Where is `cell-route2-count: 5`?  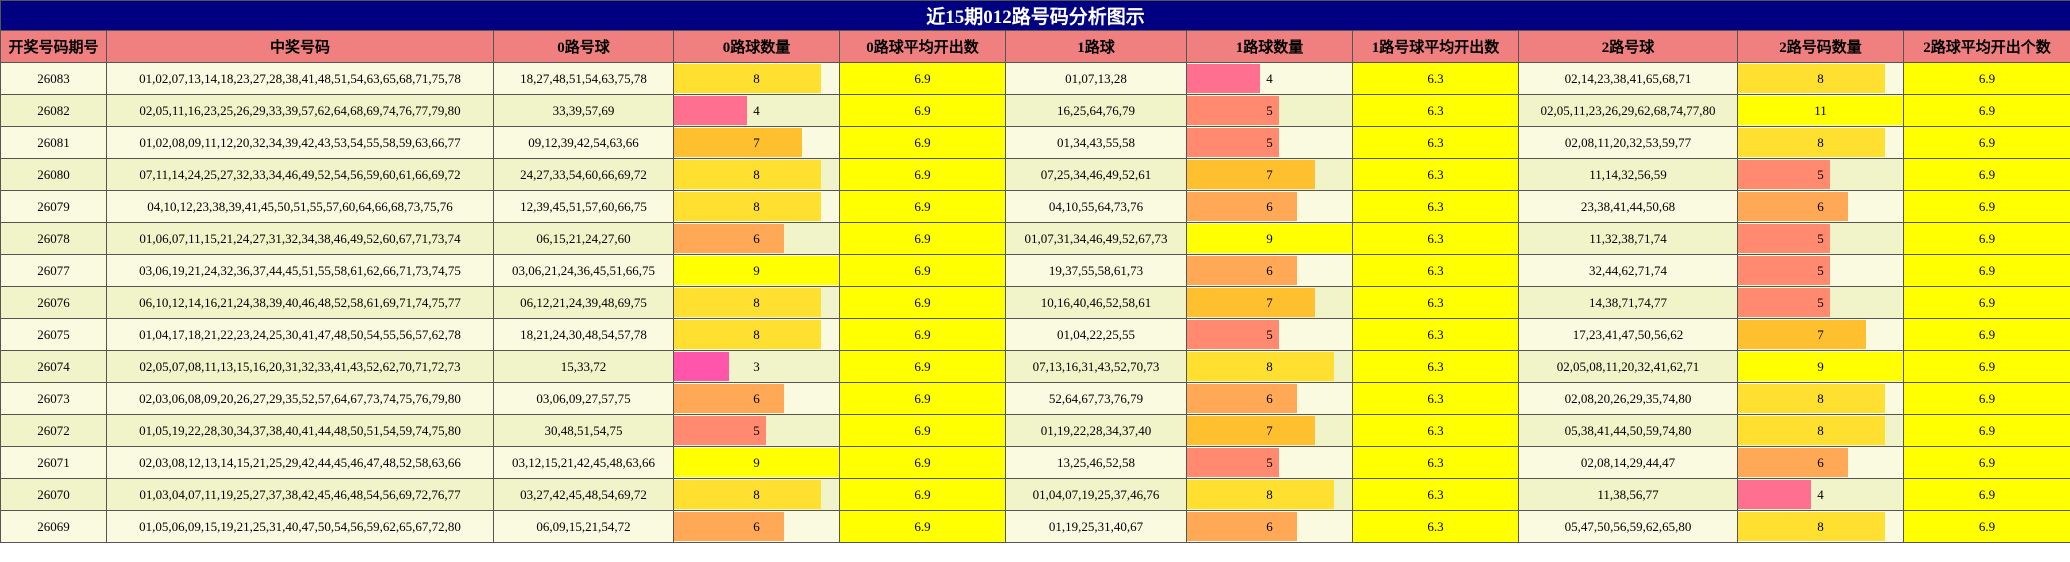 cell-route2-count: 5 is located at coordinates (1820, 302).